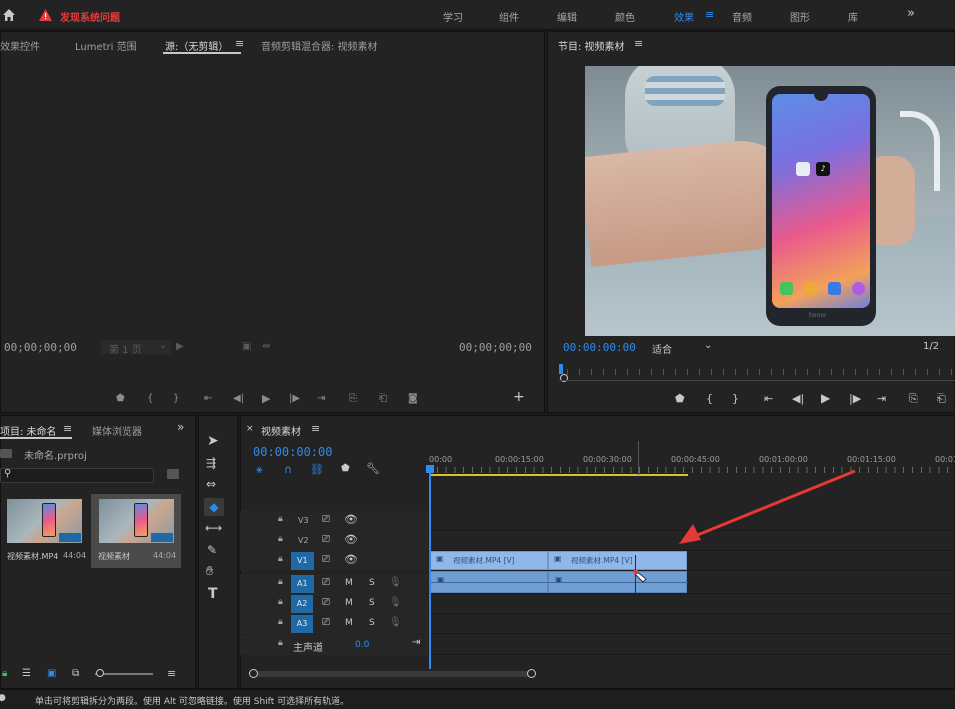 The width and height of the screenshot is (955, 709). I want to click on tab-project: 项目: 未命名, so click(28, 430).